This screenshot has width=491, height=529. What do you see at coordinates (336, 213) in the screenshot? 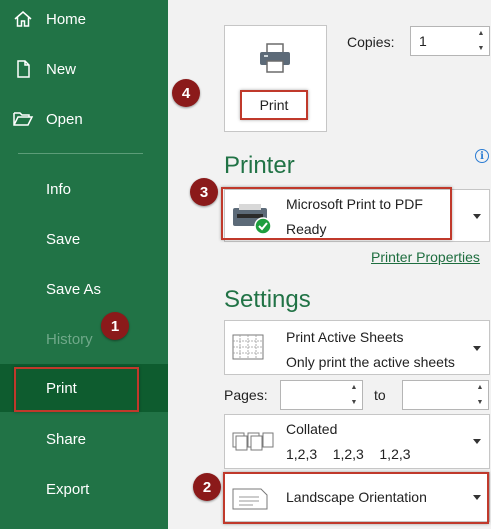
I see `printer-highlight` at bounding box center [336, 213].